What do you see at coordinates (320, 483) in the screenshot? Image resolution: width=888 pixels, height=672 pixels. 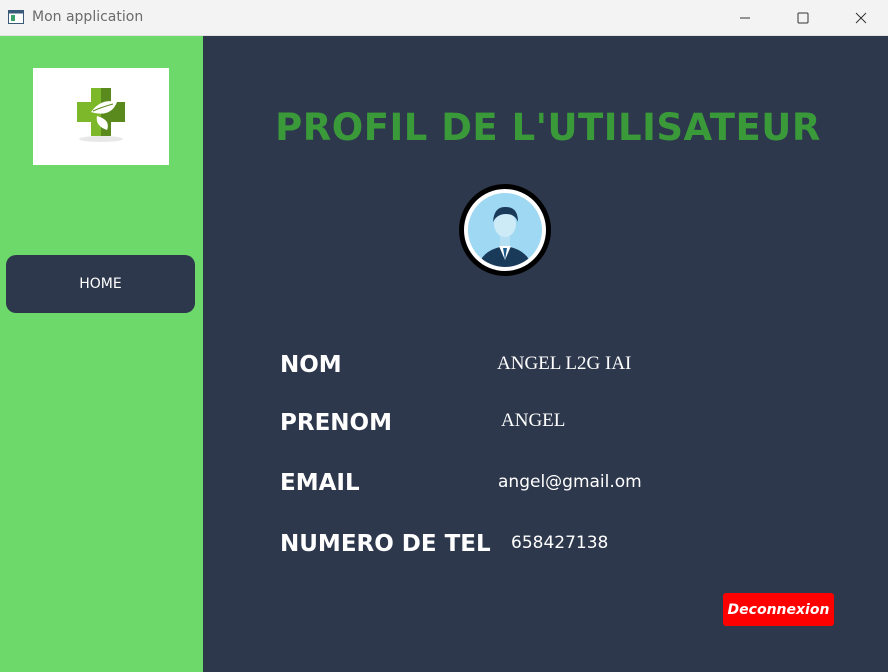 I see `email-label: EMAIL` at bounding box center [320, 483].